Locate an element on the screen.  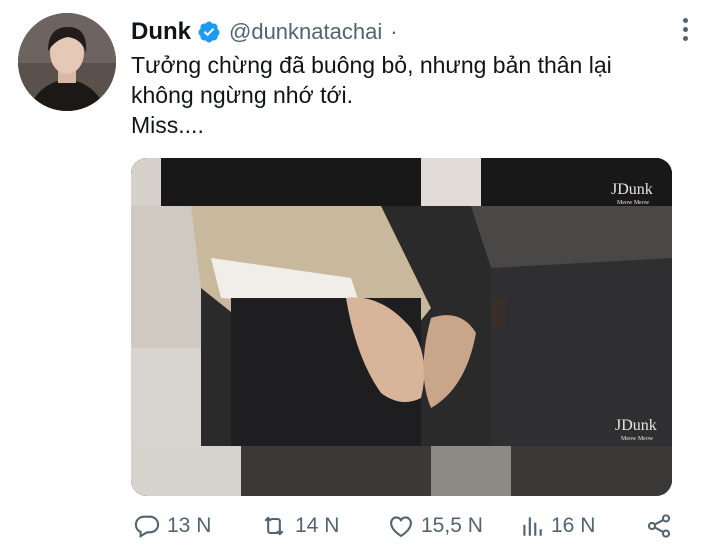
share-button is located at coordinates (659, 526).